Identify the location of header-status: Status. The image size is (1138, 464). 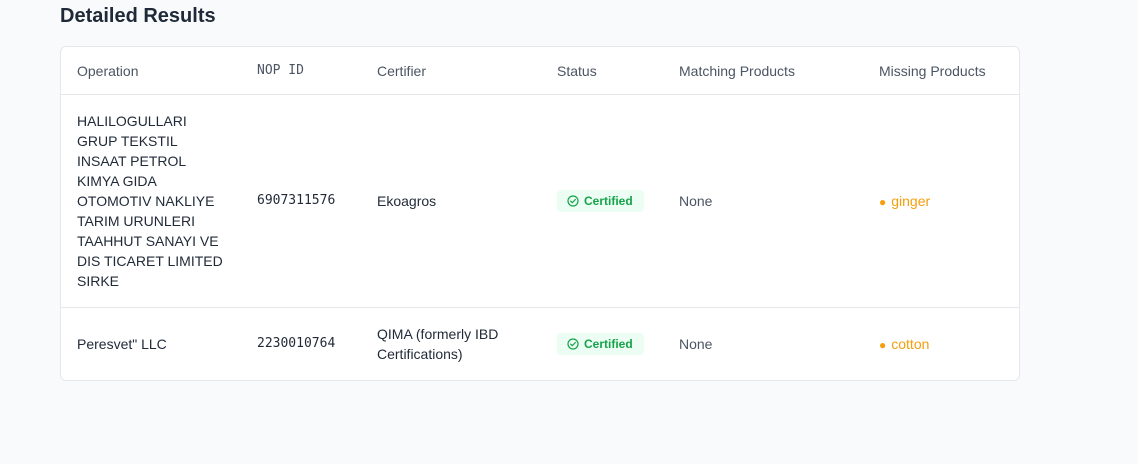
(602, 71).